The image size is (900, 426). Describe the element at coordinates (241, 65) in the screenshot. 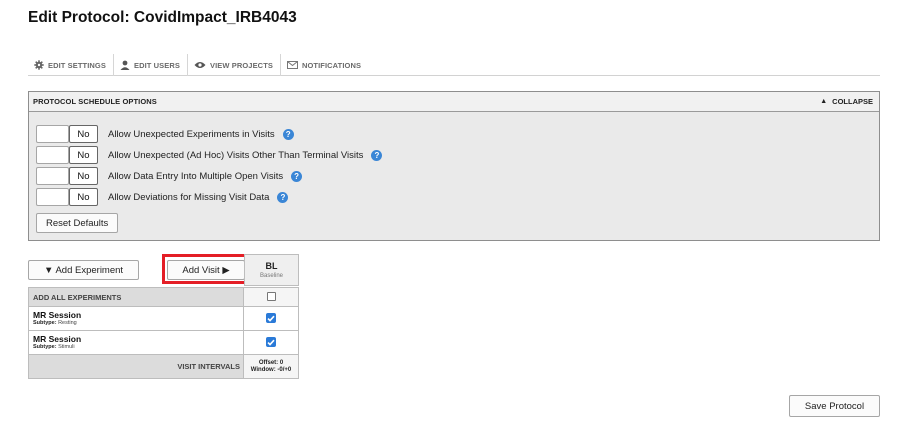

I see `tab-label: VIEW PROJECTS` at that location.